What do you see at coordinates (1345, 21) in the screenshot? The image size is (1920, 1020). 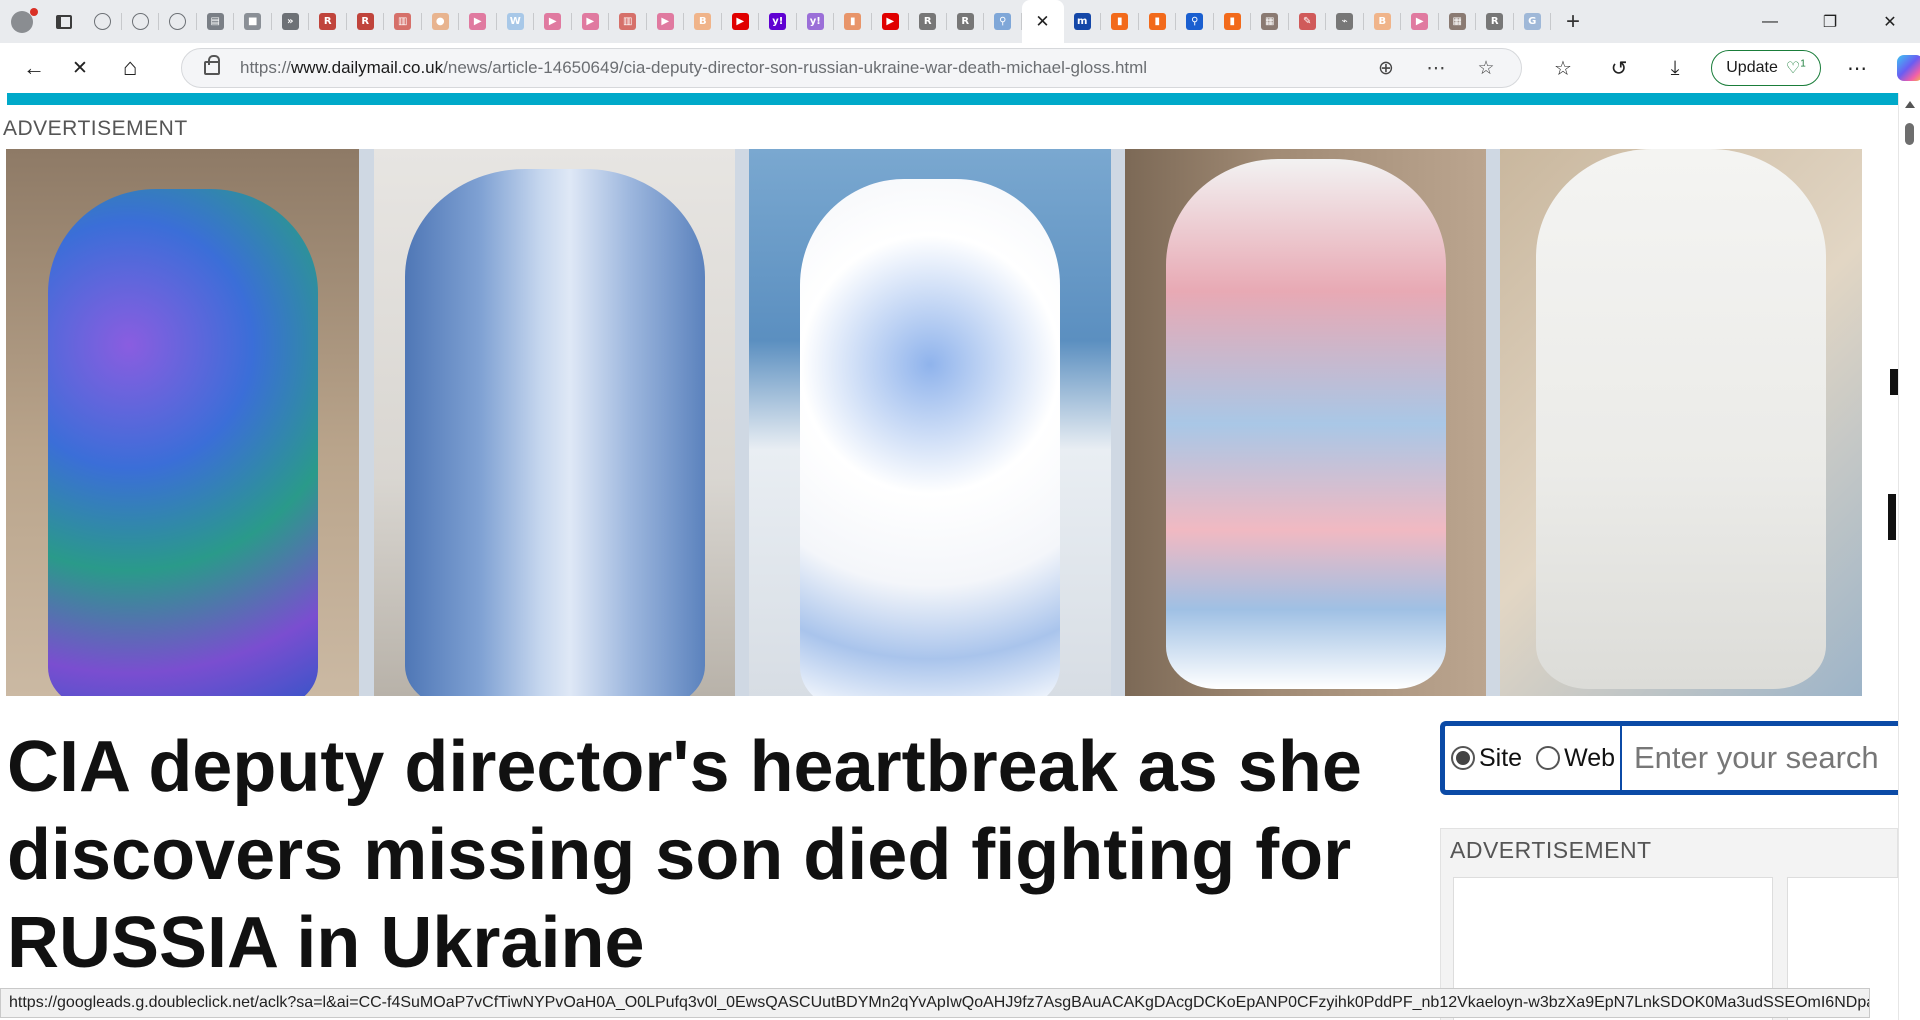 I see `browser-tab: ⌁` at bounding box center [1345, 21].